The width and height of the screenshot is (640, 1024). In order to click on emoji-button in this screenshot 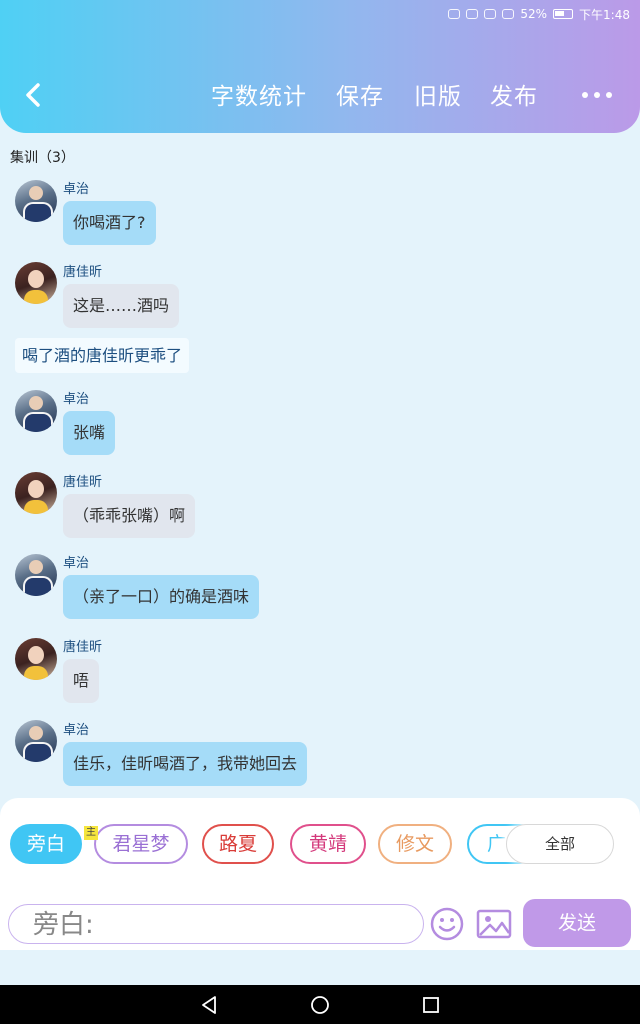, I will do `click(447, 924)`.